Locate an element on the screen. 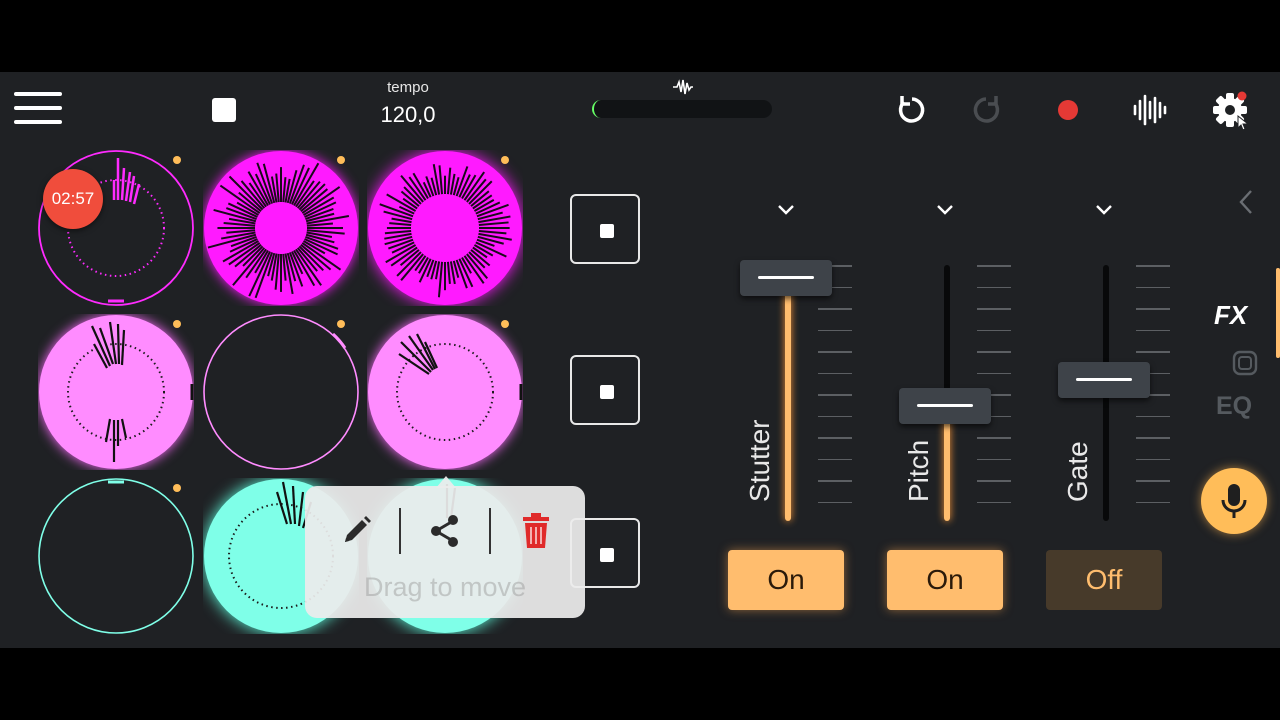 This screenshot has height=720, width=1280. row-1-stop-button is located at coordinates (605, 229).